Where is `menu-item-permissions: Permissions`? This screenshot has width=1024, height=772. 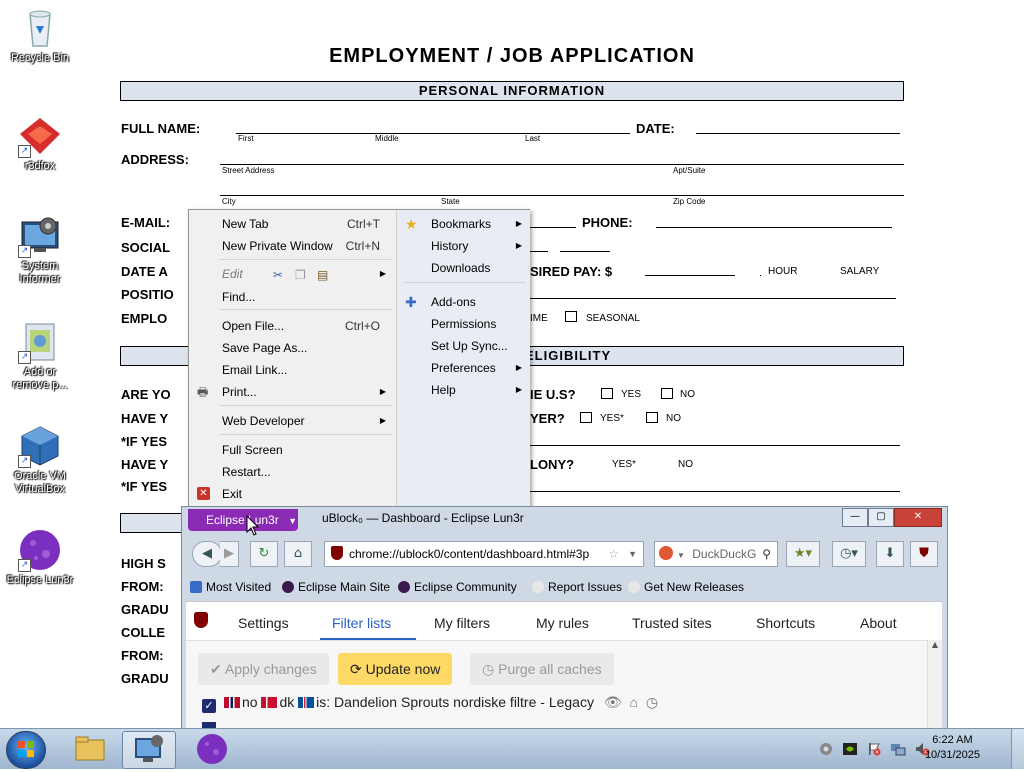 menu-item-permissions: Permissions is located at coordinates (463, 324).